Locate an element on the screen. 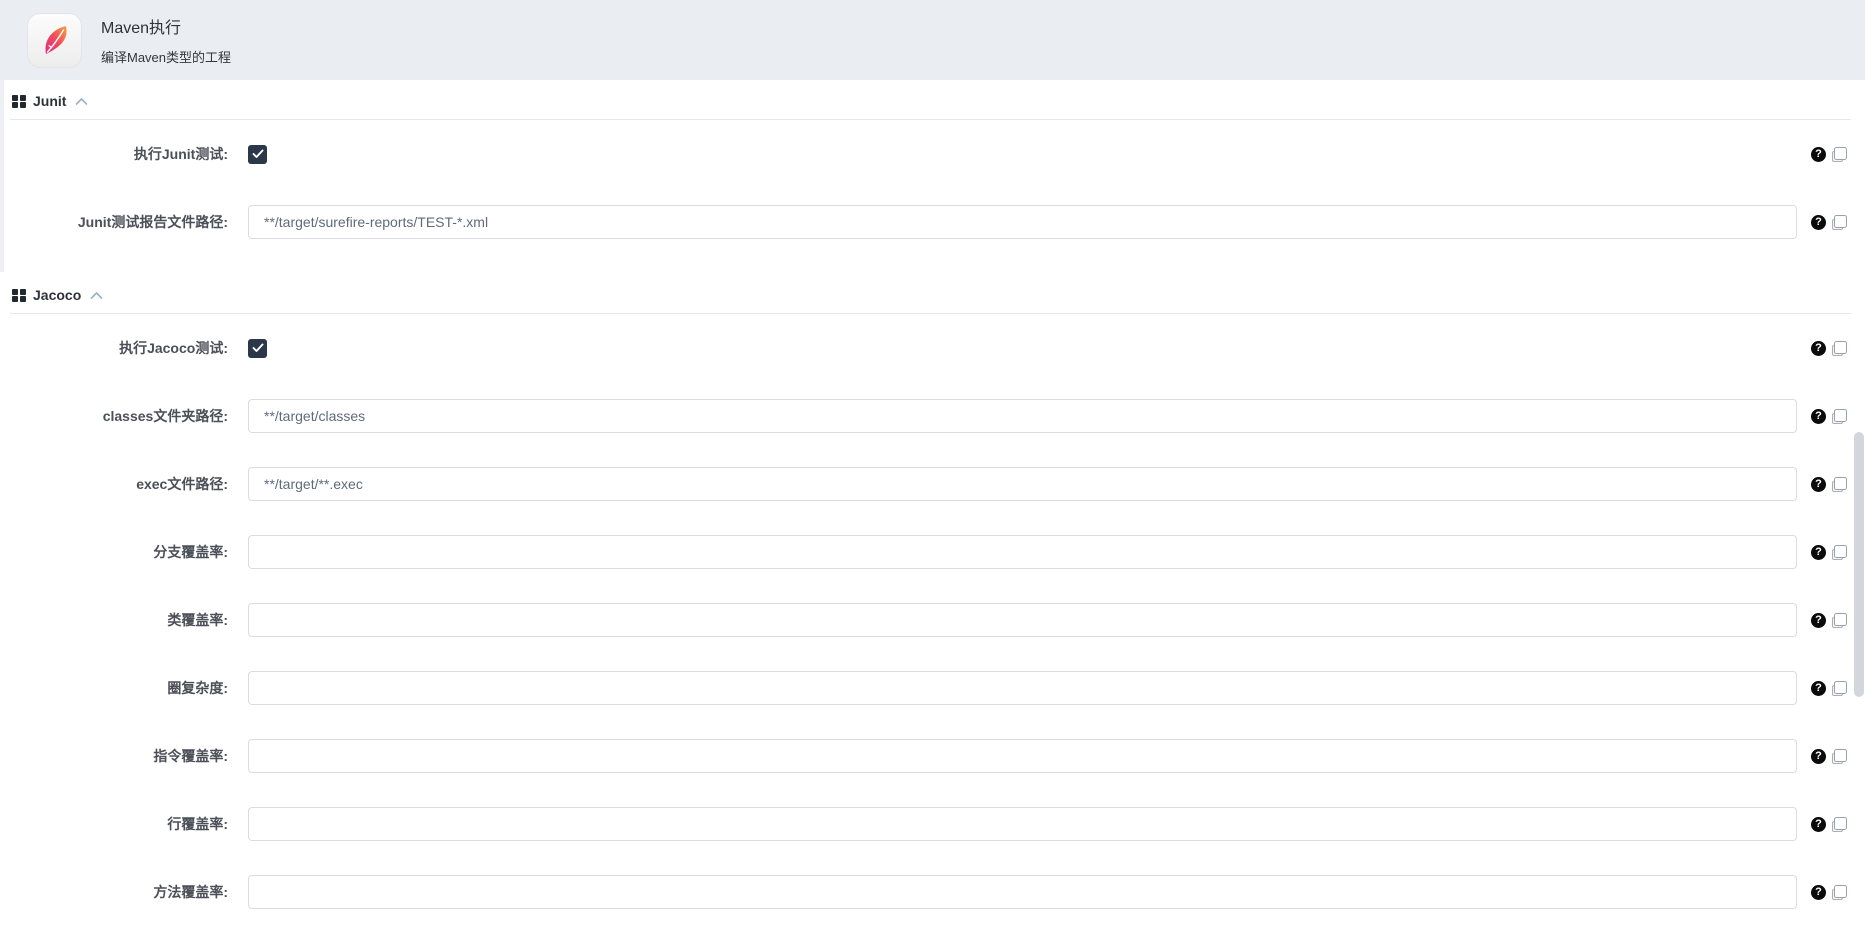 The image size is (1865, 925). maven-feather-icon is located at coordinates (54, 40).